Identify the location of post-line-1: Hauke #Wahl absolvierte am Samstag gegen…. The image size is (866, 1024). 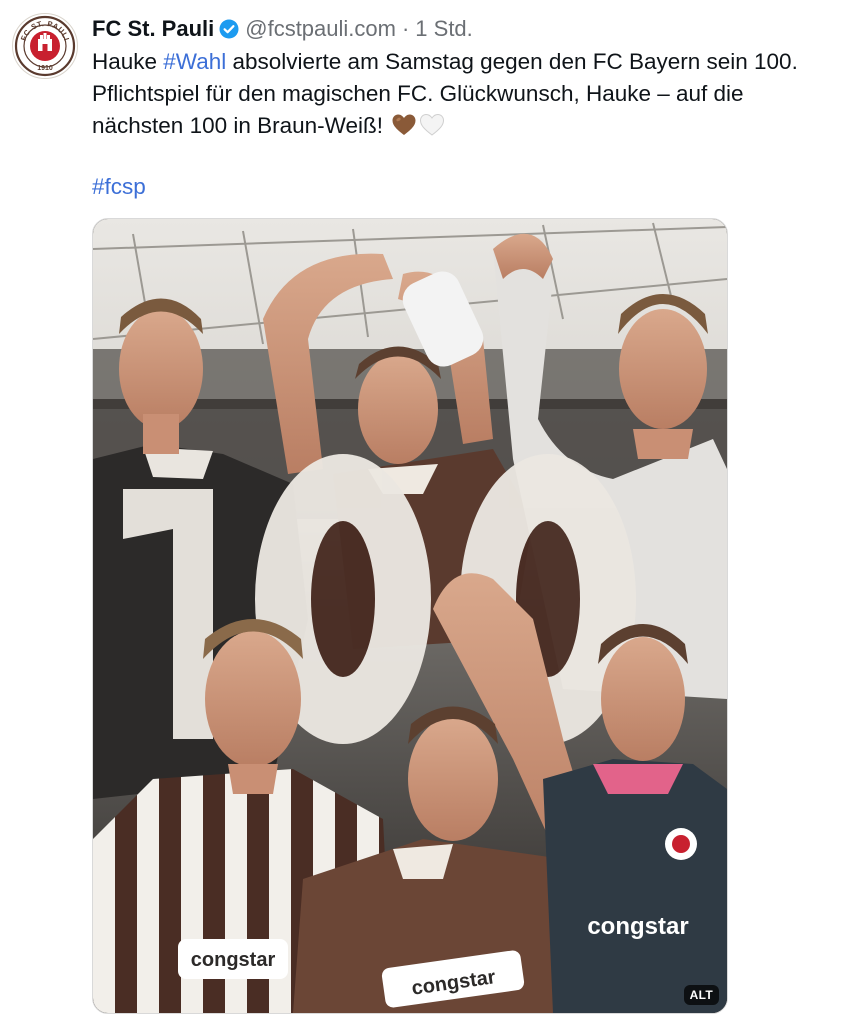
(474, 62).